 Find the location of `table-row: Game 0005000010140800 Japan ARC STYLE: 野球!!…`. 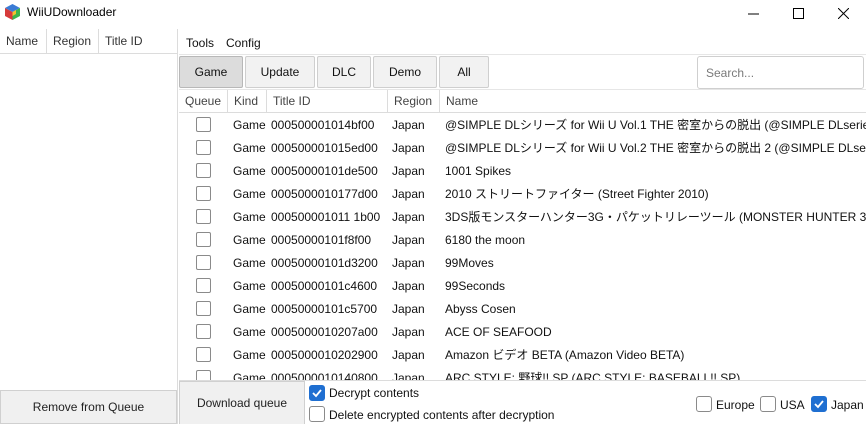

table-row: Game 0005000010140800 Japan ARC STYLE: 野球!!… is located at coordinates (522, 373).